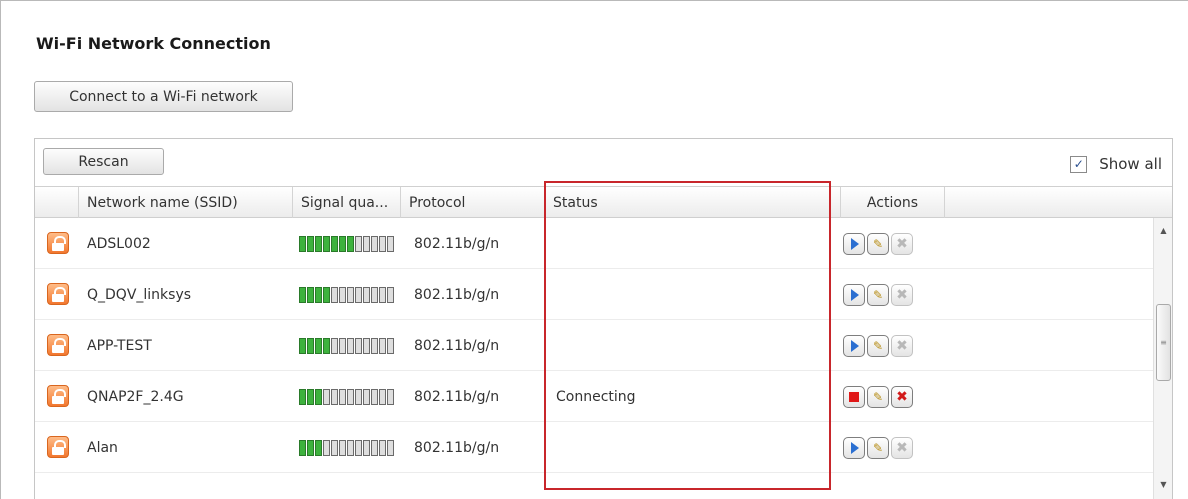  What do you see at coordinates (139, 294) in the screenshot?
I see `network-ssid: Q_DQV_linksys` at bounding box center [139, 294].